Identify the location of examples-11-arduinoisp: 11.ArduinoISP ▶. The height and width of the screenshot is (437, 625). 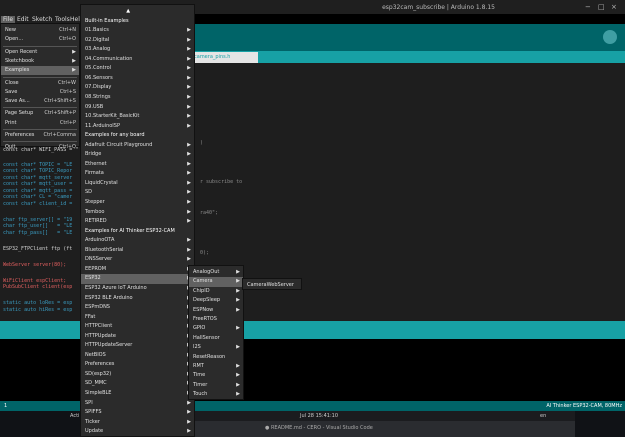
(137, 127).